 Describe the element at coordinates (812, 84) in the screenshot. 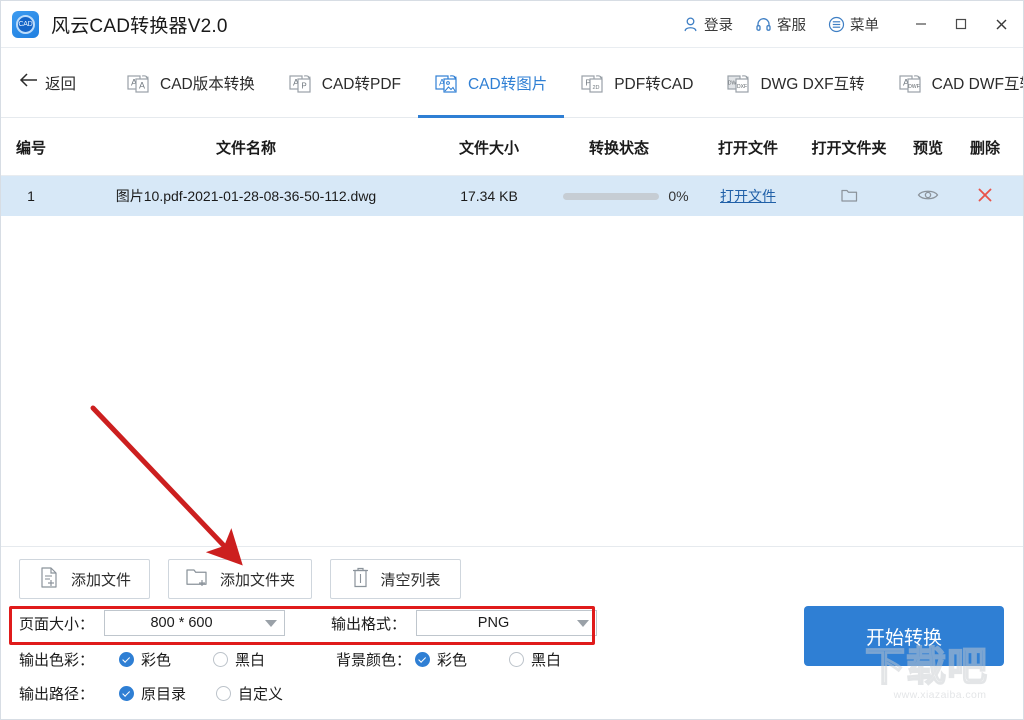

I see `tab-label: DWG DXF互转` at that location.